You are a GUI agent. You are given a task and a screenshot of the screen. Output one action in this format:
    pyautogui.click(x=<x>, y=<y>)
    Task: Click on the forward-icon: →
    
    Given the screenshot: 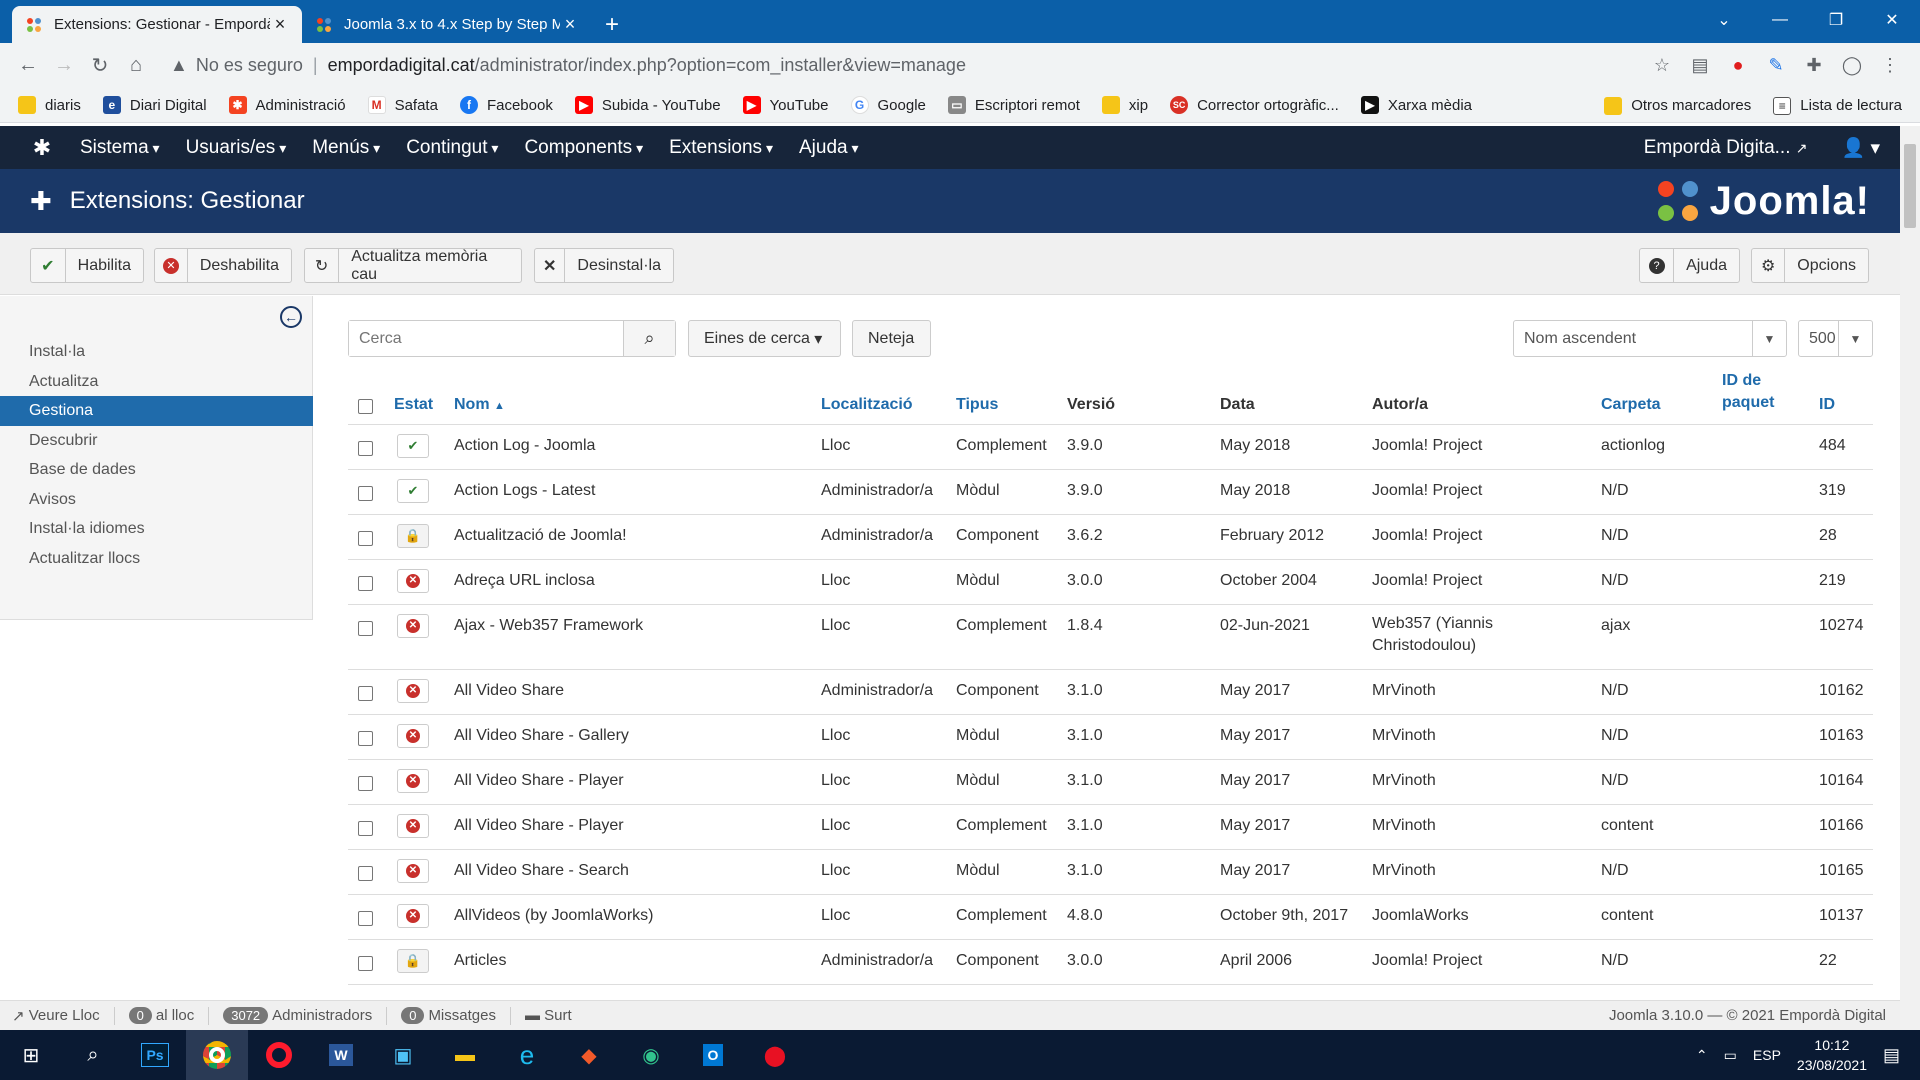 What is the action you would take?
    pyautogui.click(x=64, y=66)
    